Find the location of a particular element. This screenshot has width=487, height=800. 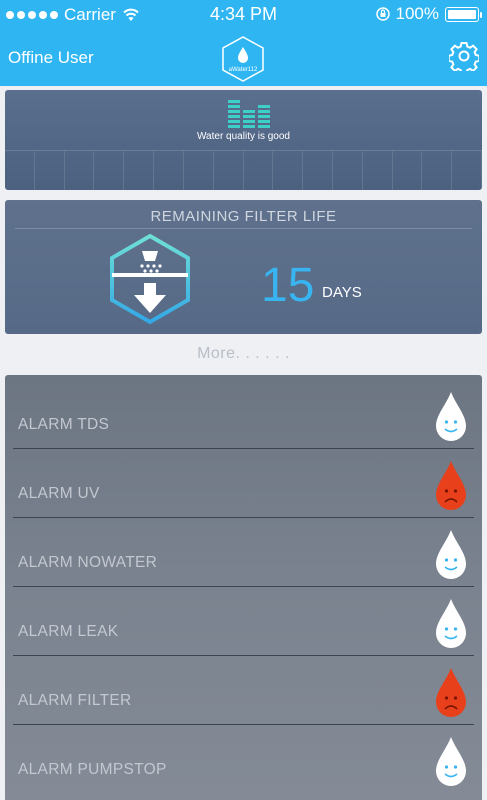

filter-days-label: DAYS is located at coordinates (342, 292).